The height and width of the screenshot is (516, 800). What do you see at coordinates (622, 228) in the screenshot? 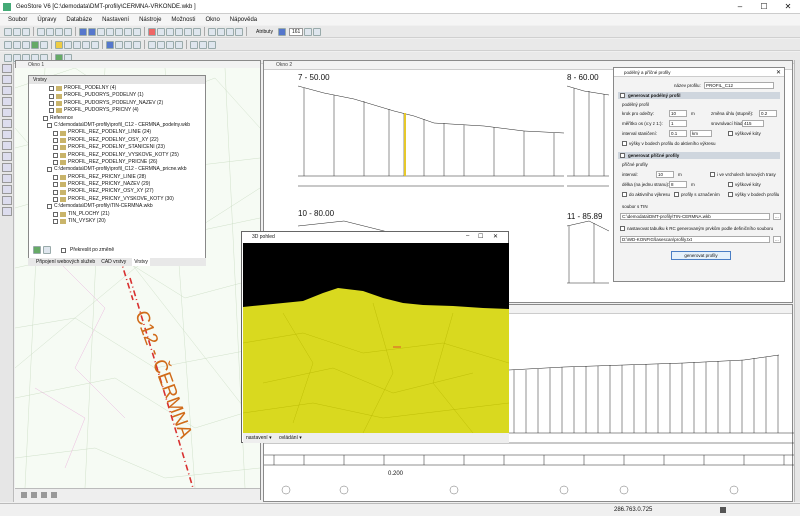
I see `table-checkbox` at bounding box center [622, 228].